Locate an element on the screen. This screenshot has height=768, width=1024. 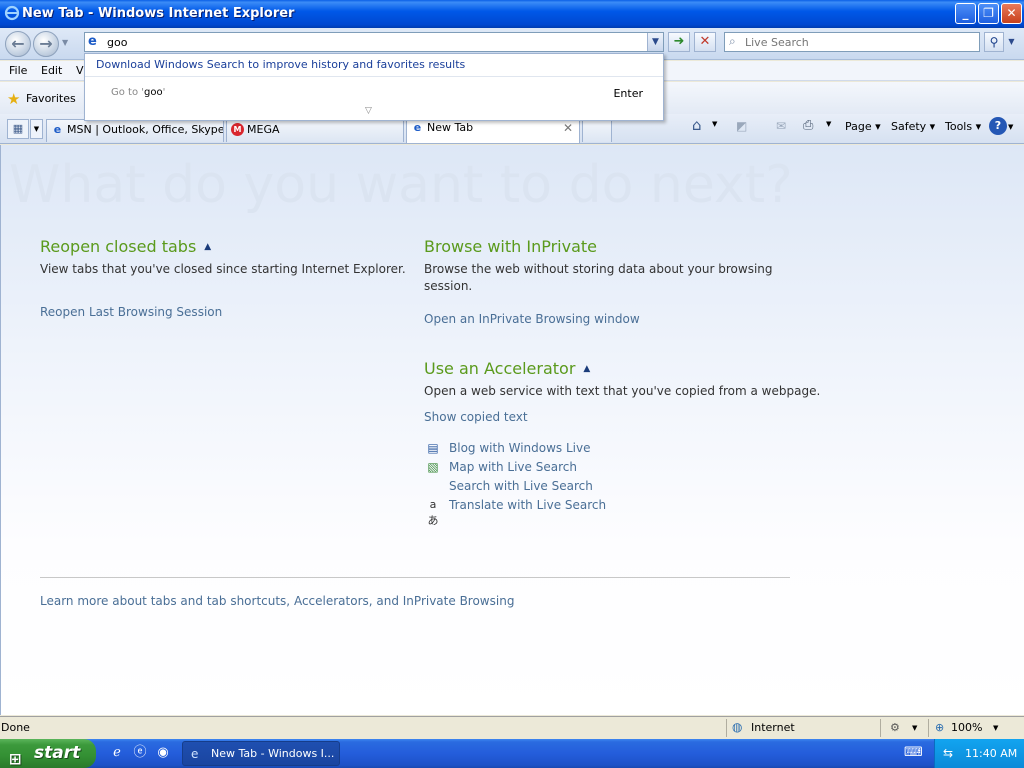
open-inprivate-link: Open an InPrivate Browsing window is located at coordinates (532, 319).